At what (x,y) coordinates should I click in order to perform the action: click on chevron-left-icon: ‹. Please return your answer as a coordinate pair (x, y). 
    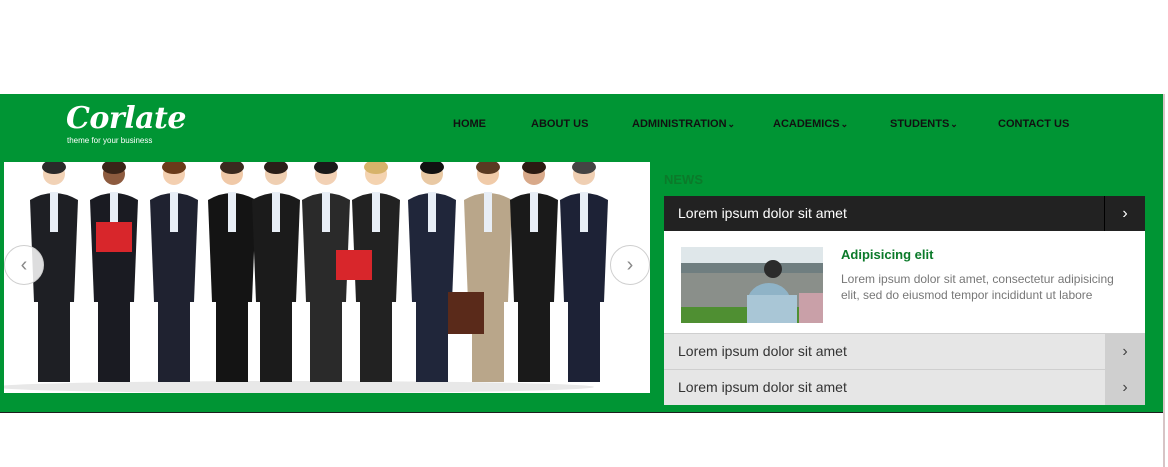
    Looking at the image, I should click on (24, 264).